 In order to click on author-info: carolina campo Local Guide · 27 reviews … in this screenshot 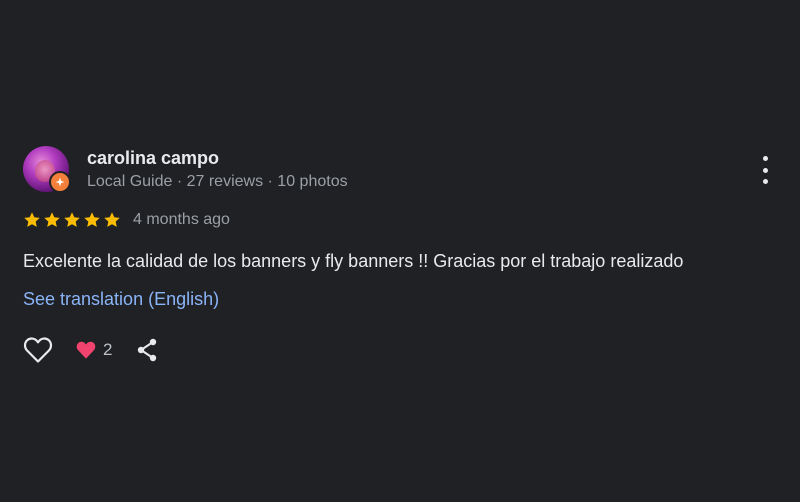, I will do `click(217, 169)`.